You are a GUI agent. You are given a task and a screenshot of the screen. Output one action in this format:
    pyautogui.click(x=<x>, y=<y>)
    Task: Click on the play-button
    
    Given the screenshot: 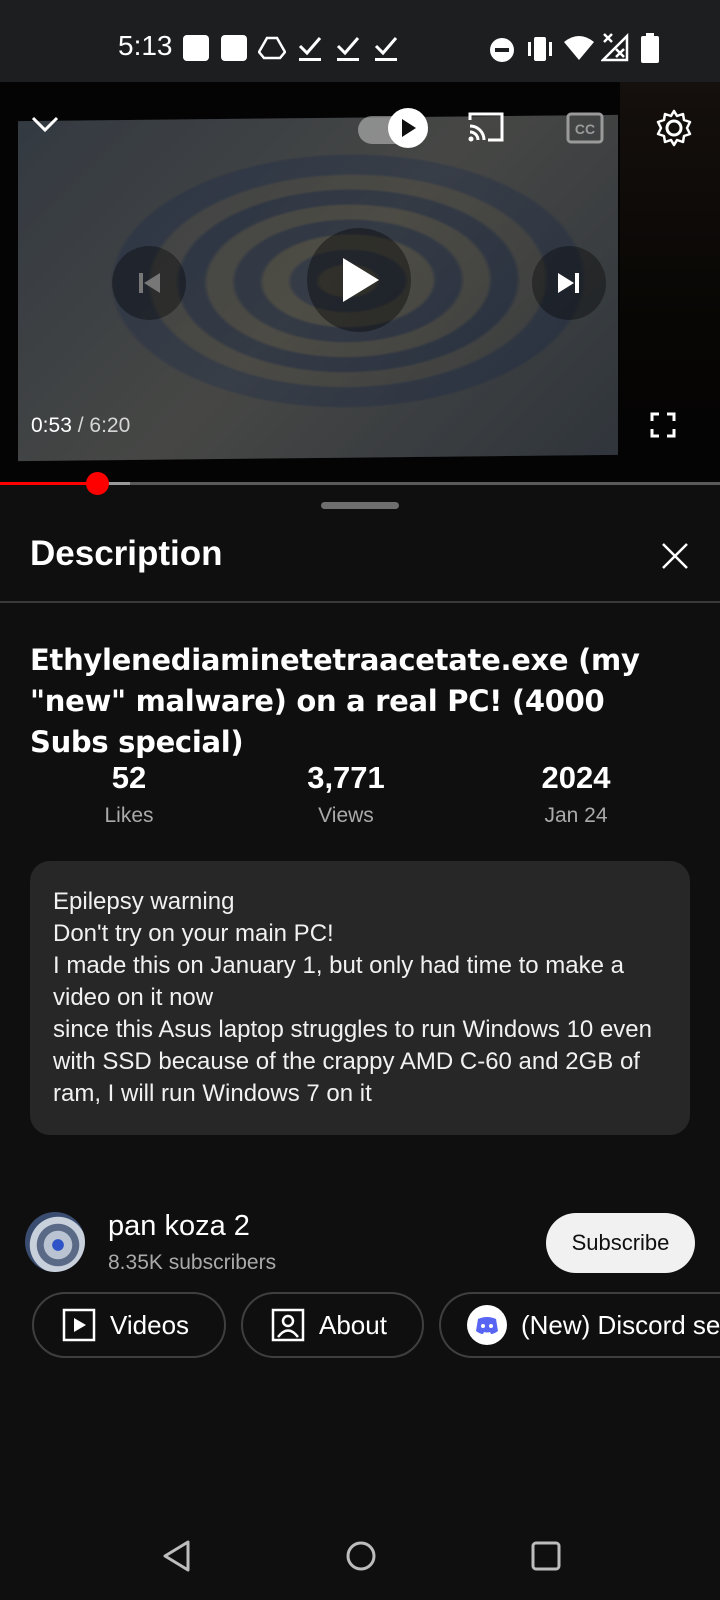 What is the action you would take?
    pyautogui.click(x=359, y=280)
    